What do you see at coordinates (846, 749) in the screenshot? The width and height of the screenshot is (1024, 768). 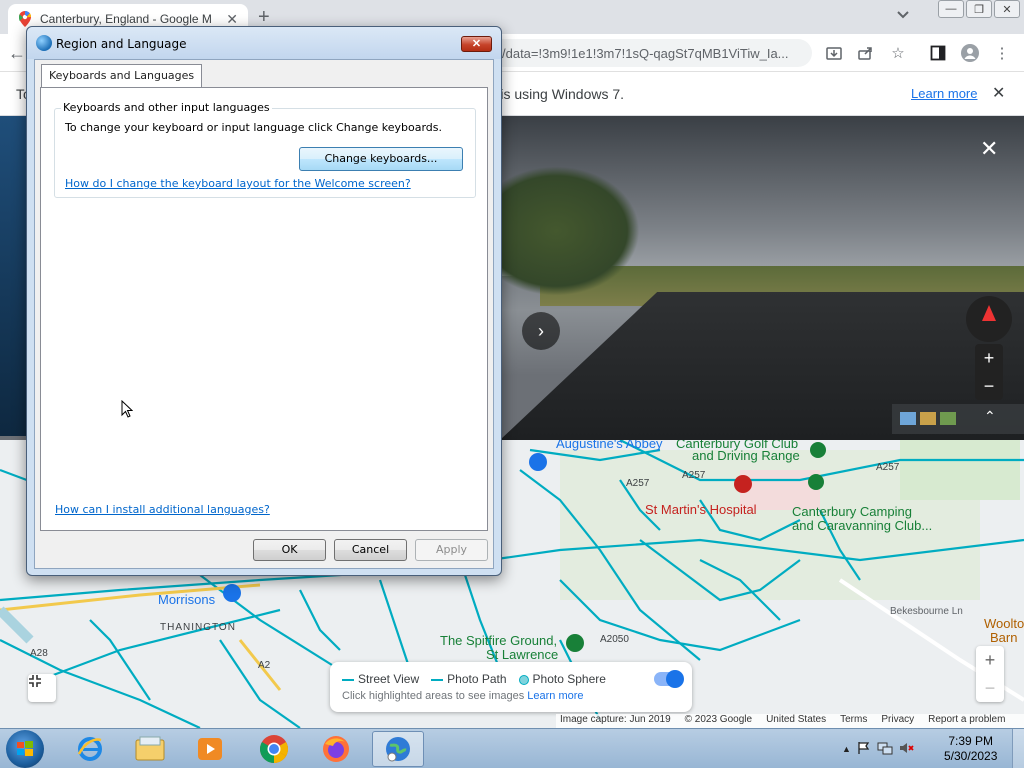 I see `show-hidden-icons-icon: ▲` at bounding box center [846, 749].